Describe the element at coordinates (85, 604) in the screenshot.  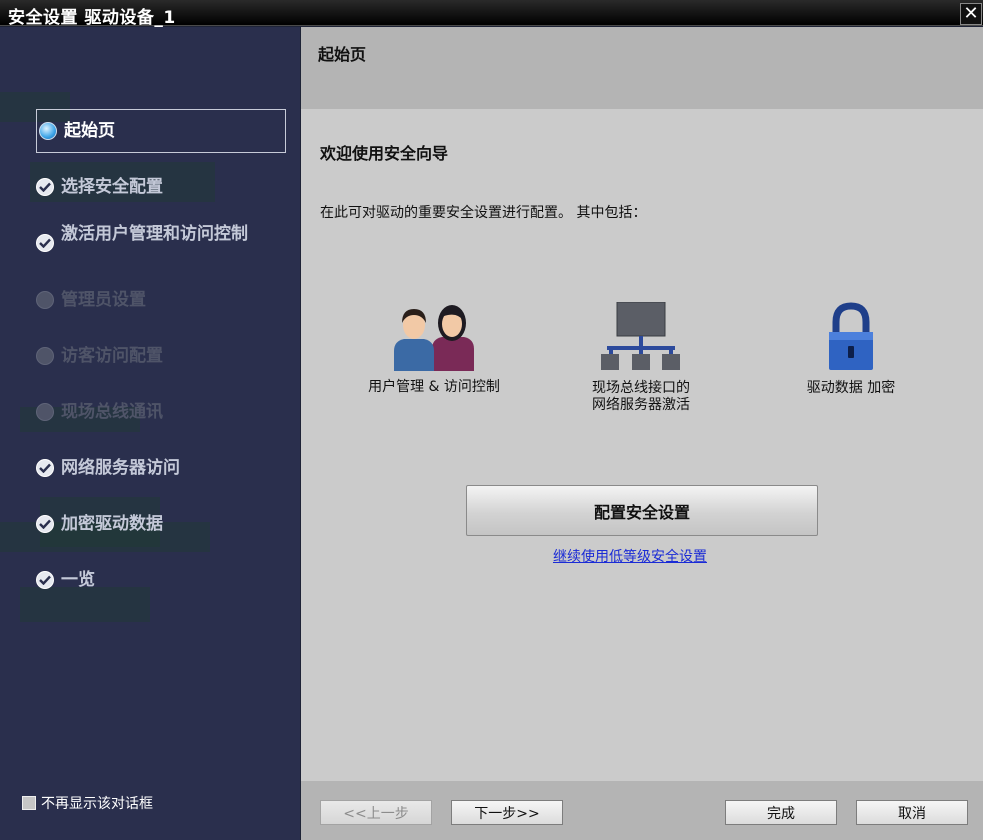
I see `sidebar-shade` at that location.